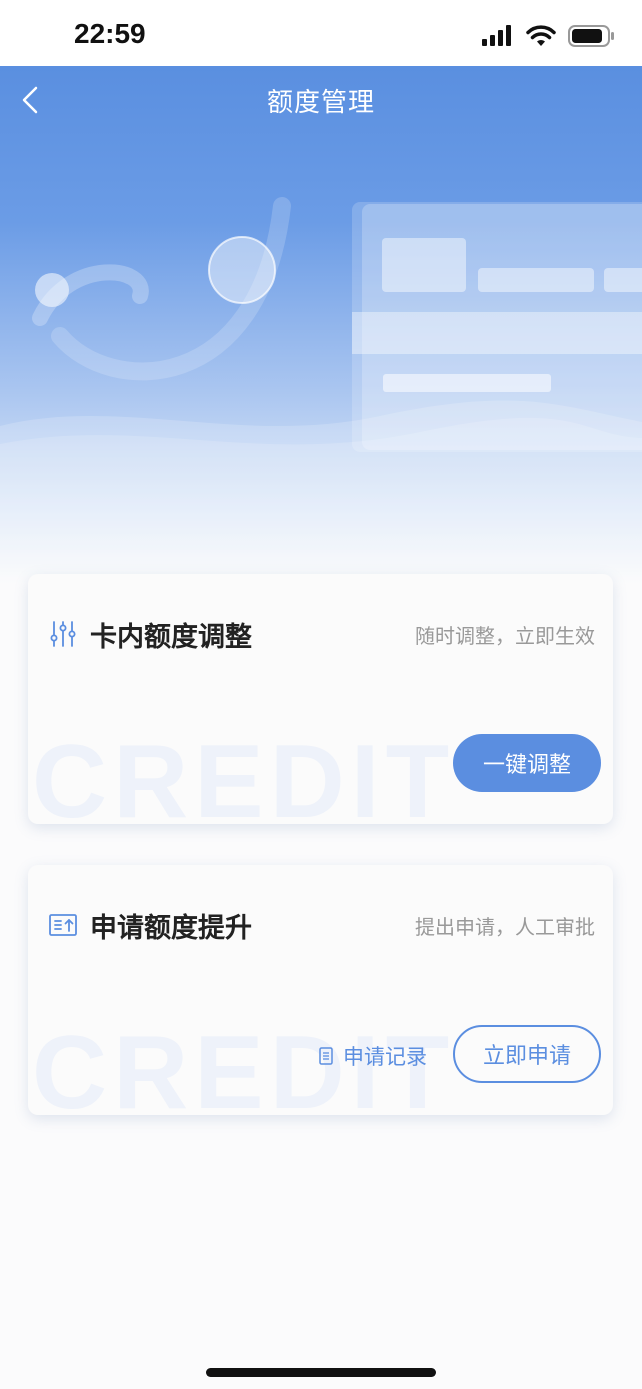 The image size is (642, 1389). Describe the element at coordinates (505, 635) in the screenshot. I see `card-subtitle: 随时调整，立即生效` at that location.